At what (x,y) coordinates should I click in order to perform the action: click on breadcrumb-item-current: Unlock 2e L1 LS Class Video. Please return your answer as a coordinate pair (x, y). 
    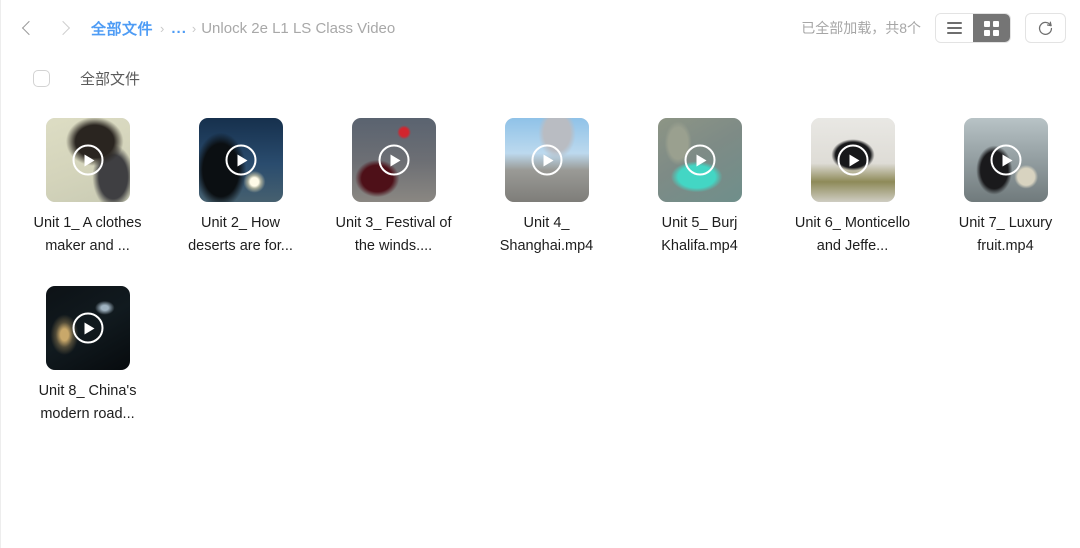
    Looking at the image, I should click on (298, 28).